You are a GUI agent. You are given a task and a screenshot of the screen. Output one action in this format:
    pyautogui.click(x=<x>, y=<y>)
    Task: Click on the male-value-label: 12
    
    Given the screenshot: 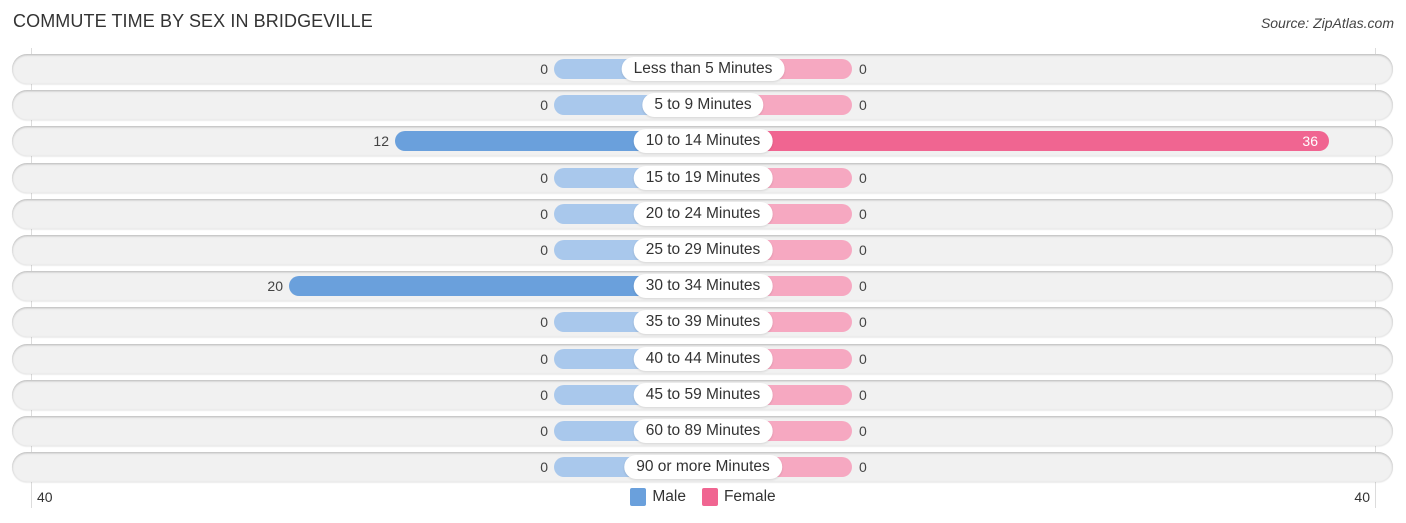 What is the action you would take?
    pyautogui.click(x=381, y=141)
    